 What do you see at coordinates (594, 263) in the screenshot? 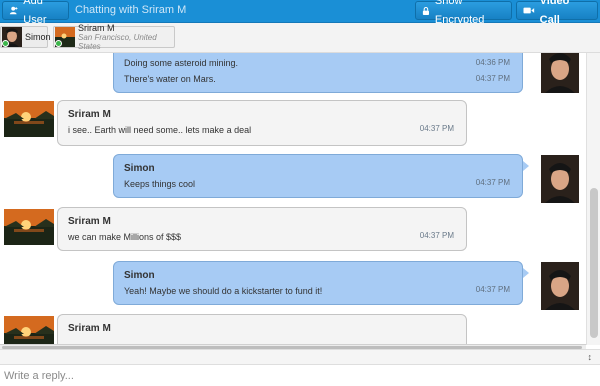
I see `vertical-scroll-thumb` at bounding box center [594, 263].